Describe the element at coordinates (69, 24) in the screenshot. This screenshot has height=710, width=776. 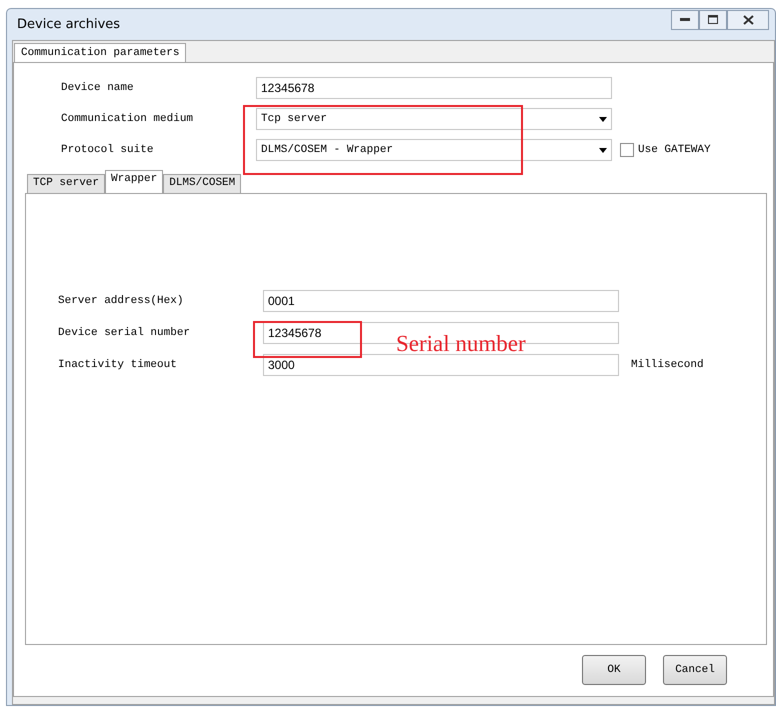
I see `window-title: Device archives` at that location.